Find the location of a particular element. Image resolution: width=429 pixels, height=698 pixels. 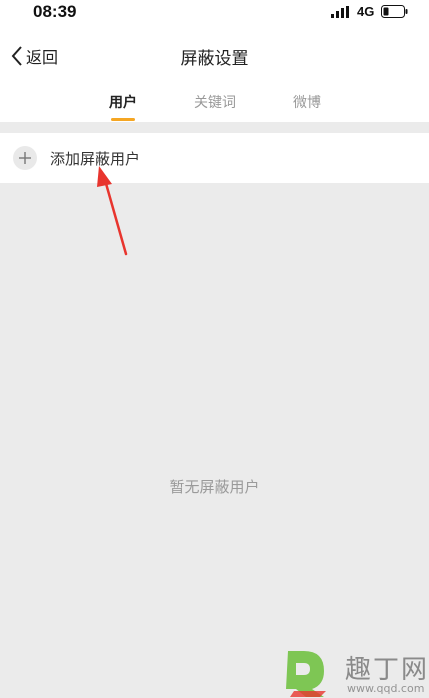

status-time: 08:39 is located at coordinates (55, 11).